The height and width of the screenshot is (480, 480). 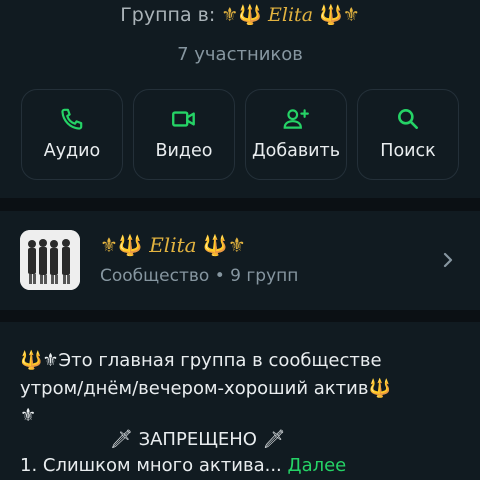 I want to click on community-title: Elita, so click(x=173, y=245).